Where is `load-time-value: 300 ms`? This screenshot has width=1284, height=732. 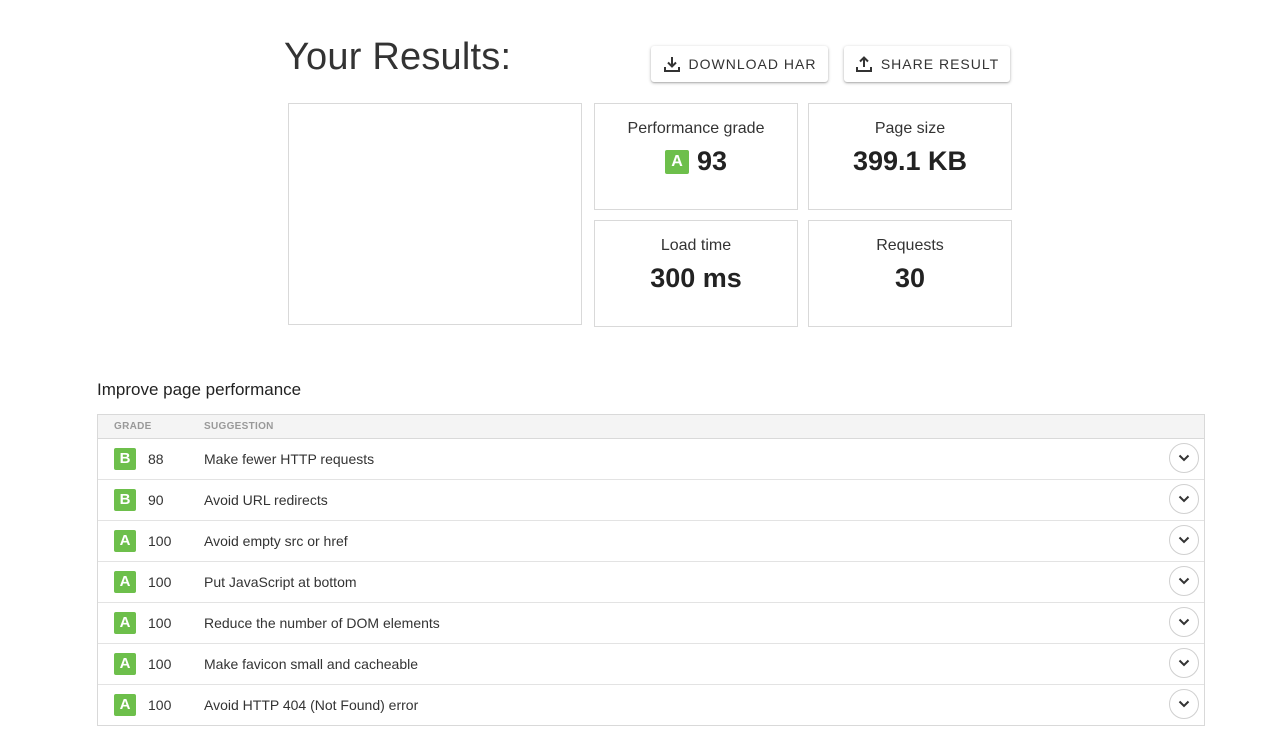
load-time-value: 300 ms is located at coordinates (696, 278).